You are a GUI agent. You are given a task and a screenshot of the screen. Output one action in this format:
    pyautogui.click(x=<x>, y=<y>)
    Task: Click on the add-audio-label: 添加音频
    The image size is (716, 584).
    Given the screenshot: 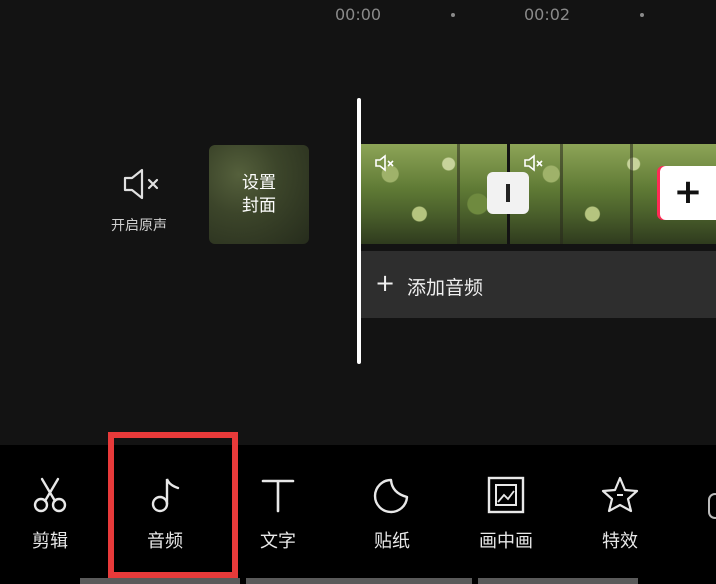 What is the action you would take?
    pyautogui.click(x=445, y=288)
    